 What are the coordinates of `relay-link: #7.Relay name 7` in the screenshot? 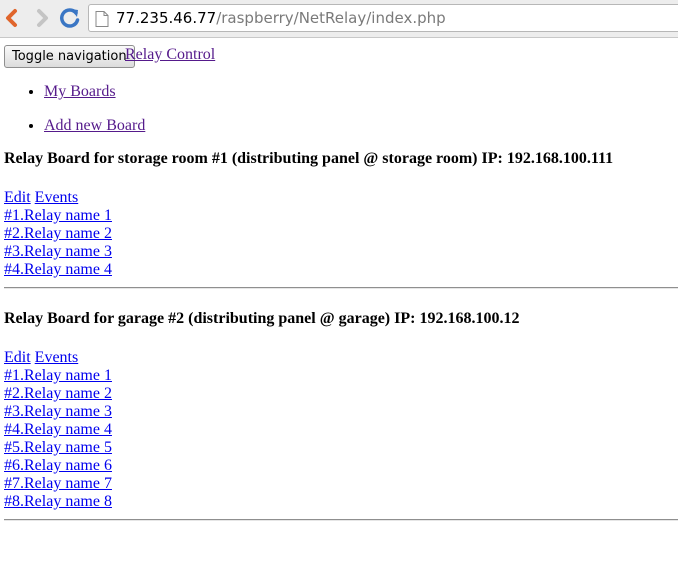 It's located at (58, 483).